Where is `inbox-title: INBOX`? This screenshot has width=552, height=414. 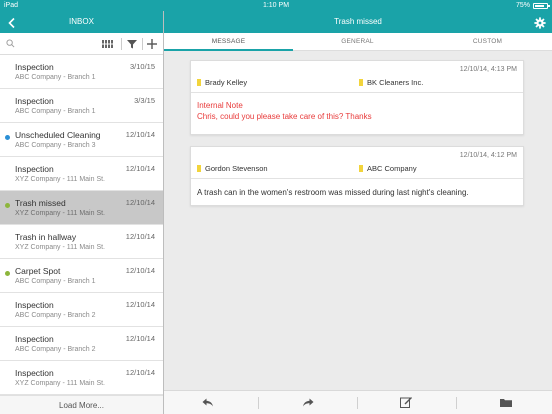 inbox-title: INBOX is located at coordinates (81, 21).